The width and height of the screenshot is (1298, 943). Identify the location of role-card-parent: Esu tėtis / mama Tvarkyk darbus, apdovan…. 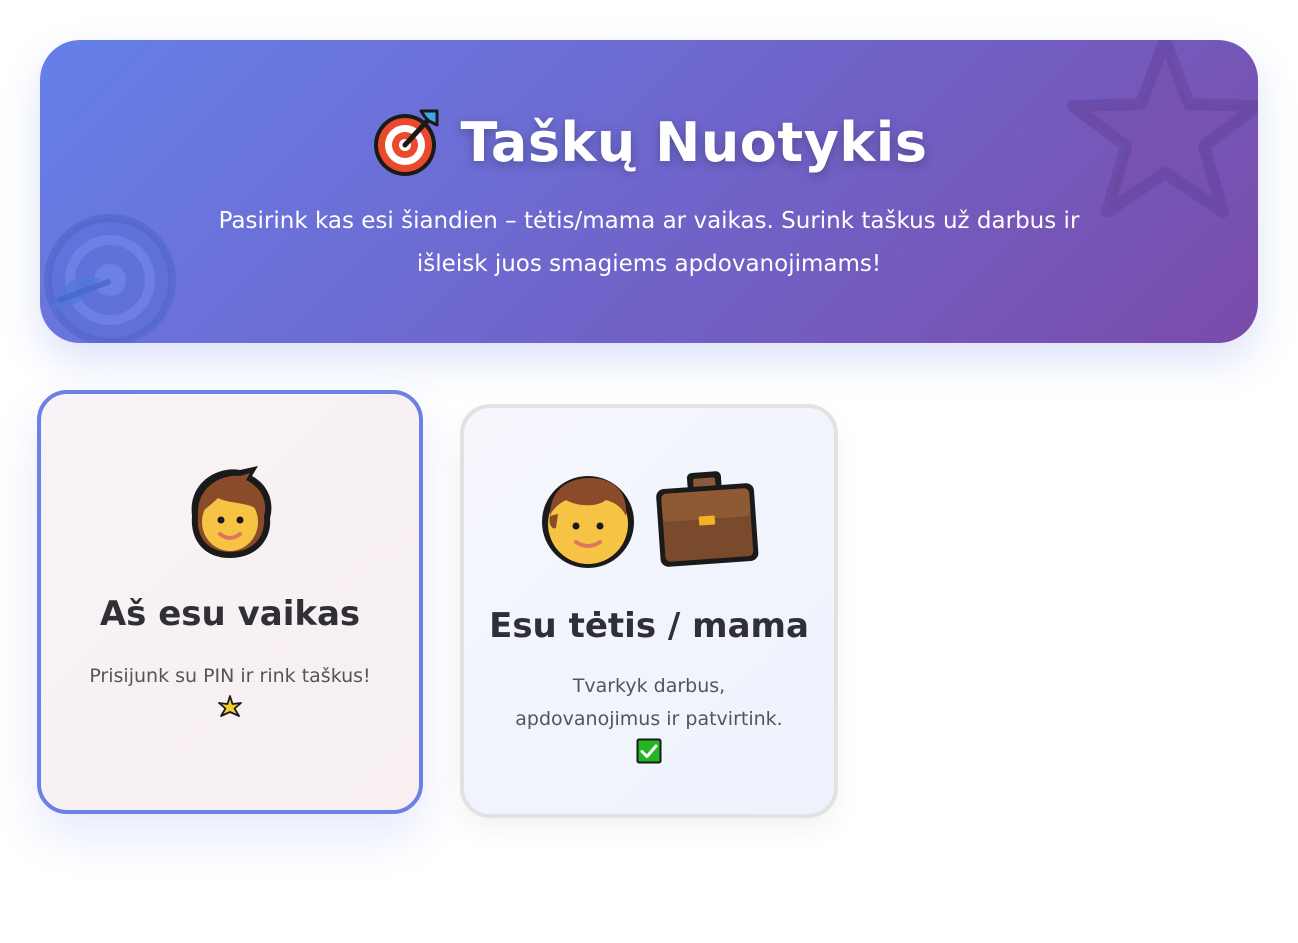
(649, 611).